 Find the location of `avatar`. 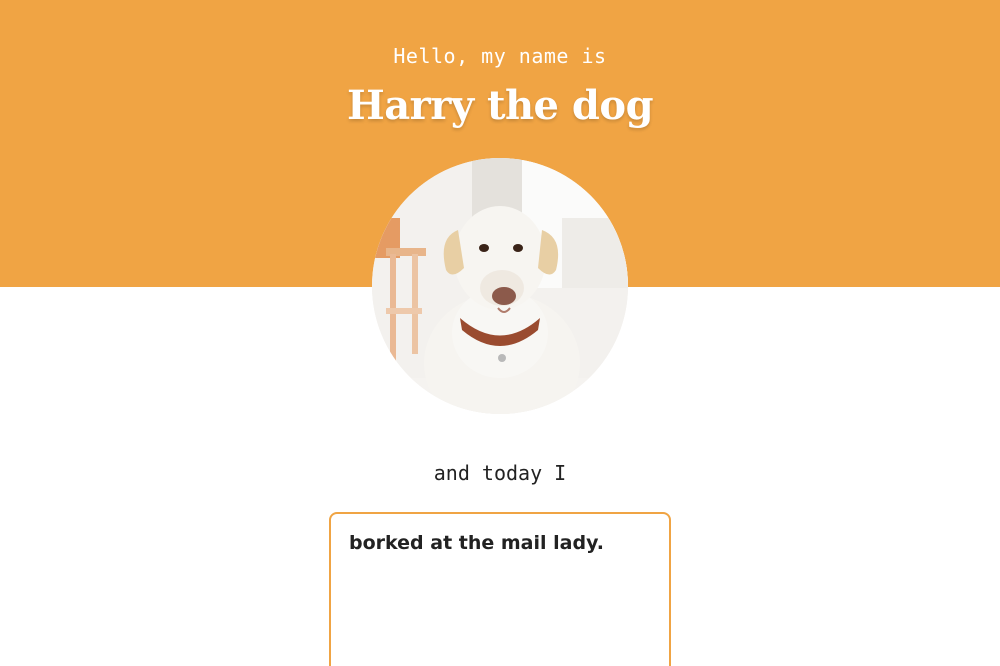

avatar is located at coordinates (500, 286).